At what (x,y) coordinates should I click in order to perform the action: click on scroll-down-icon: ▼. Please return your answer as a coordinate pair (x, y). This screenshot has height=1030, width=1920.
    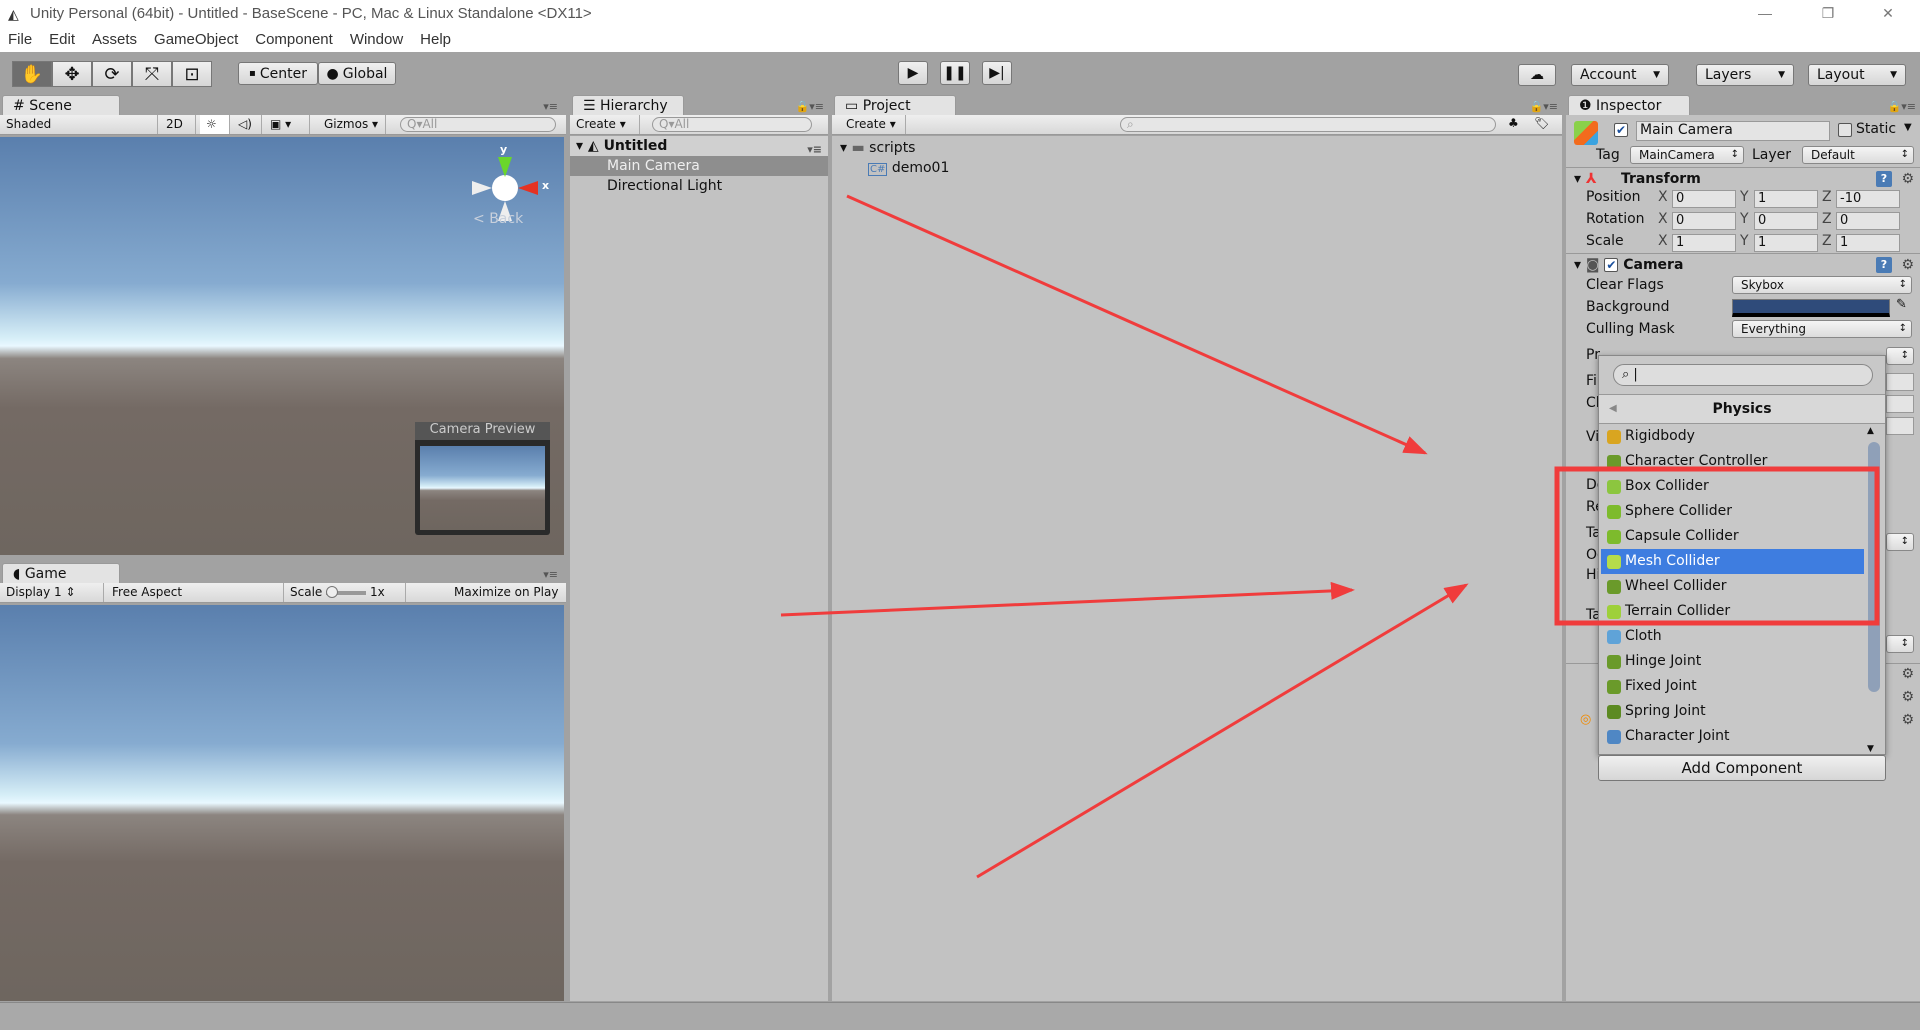
    Looking at the image, I should click on (1870, 749).